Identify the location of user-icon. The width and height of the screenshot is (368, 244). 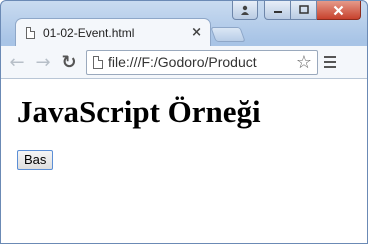
(245, 10).